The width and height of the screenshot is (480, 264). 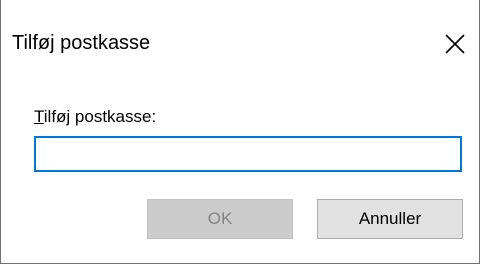 I want to click on label-mnemonic: T, so click(x=39, y=116).